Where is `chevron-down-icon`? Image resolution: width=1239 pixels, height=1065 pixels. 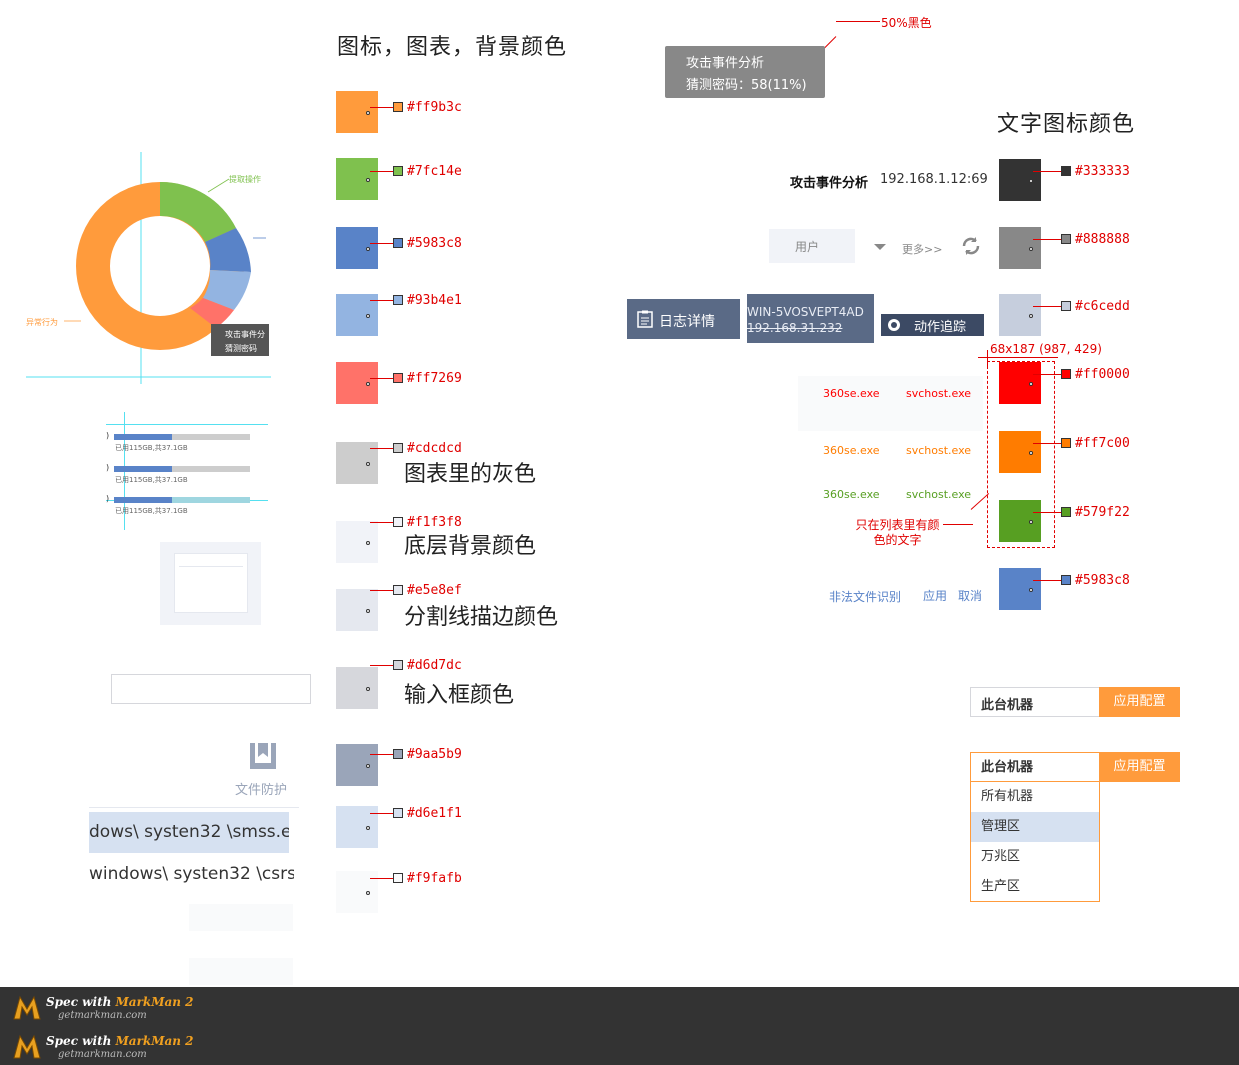 chevron-down-icon is located at coordinates (880, 247).